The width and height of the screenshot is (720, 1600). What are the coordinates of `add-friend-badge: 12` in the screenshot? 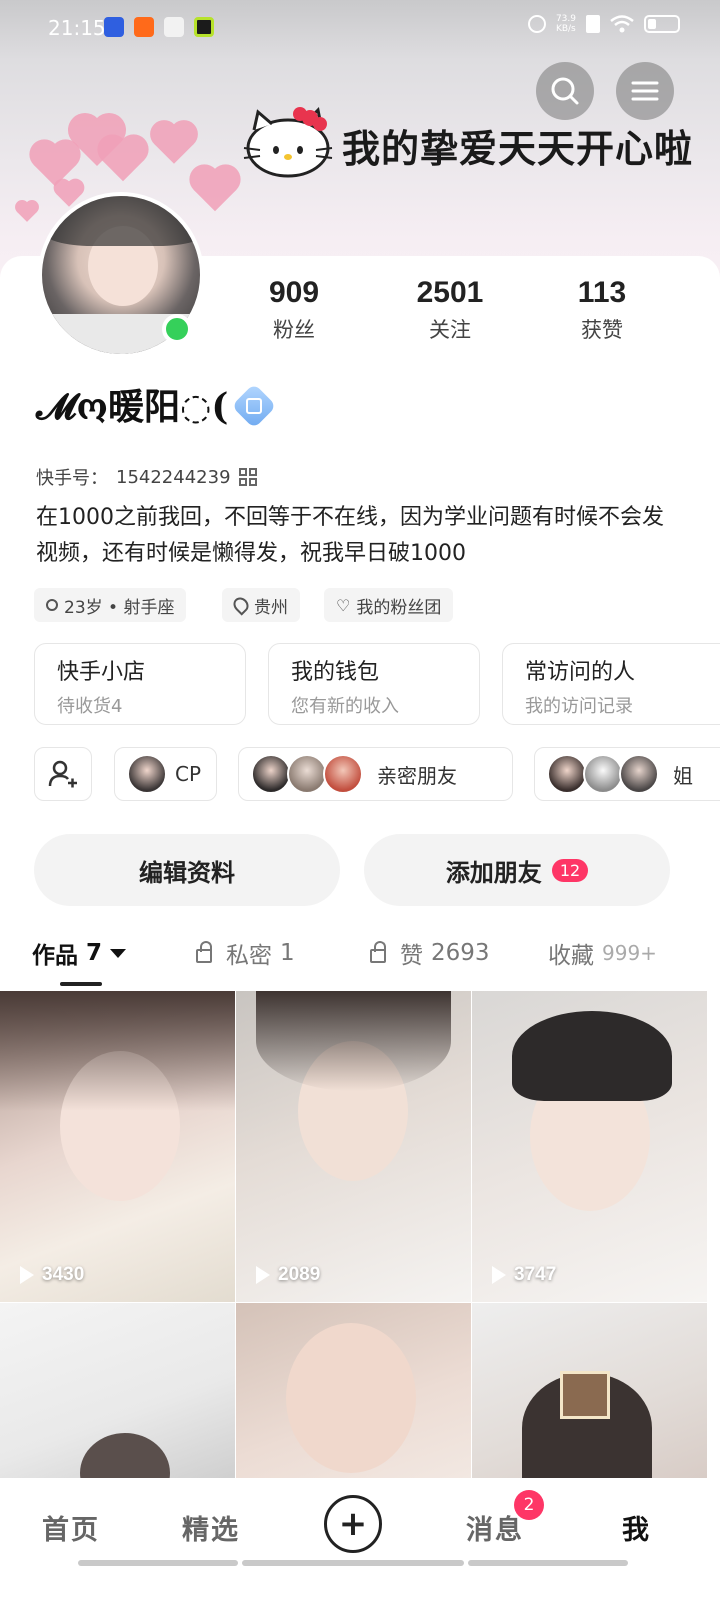 It's located at (570, 870).